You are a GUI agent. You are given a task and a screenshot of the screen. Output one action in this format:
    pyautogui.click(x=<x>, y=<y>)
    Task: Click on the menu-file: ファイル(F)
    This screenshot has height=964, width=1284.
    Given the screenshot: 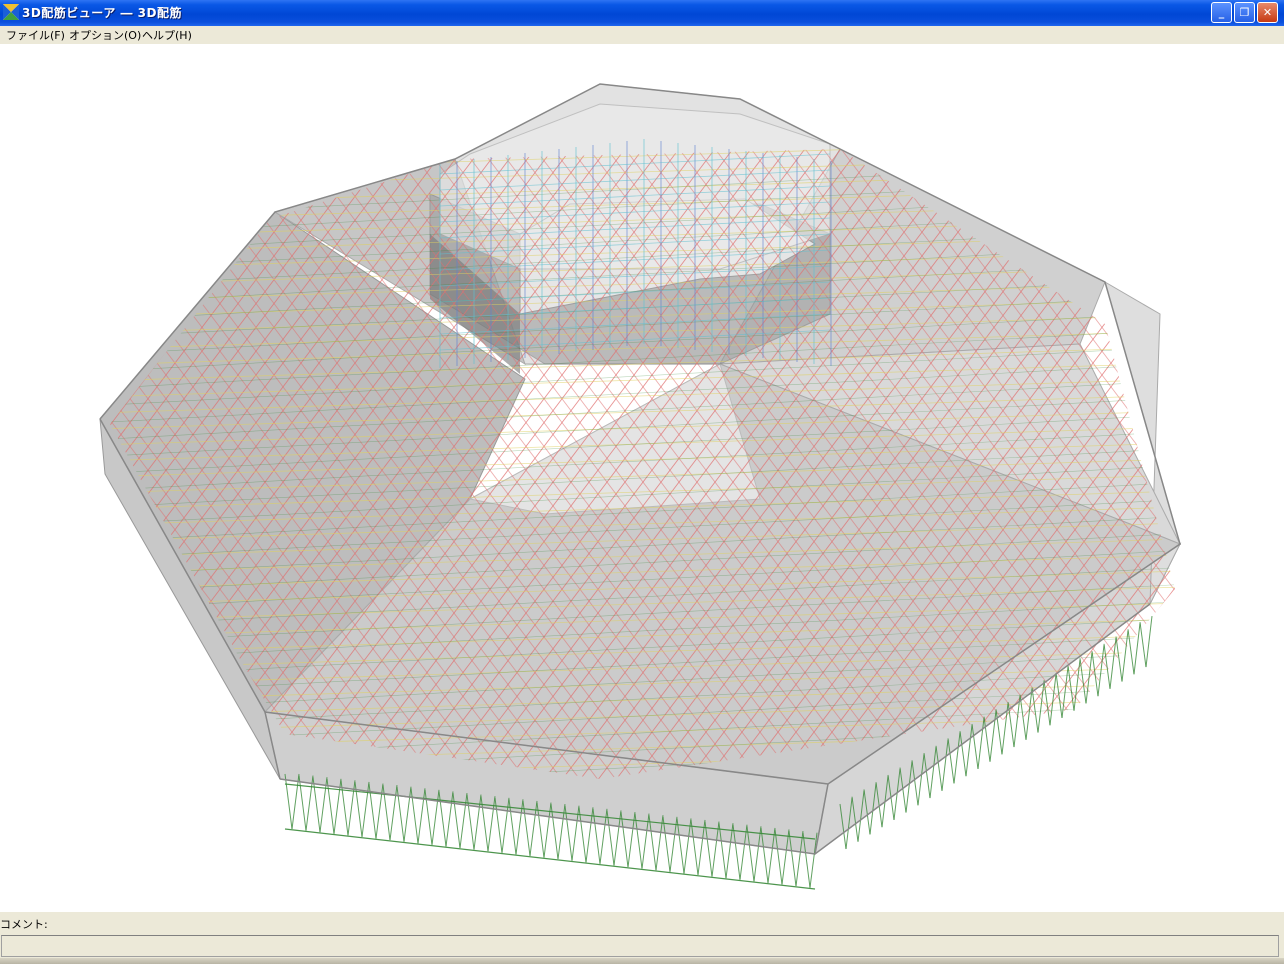 What is the action you would take?
    pyautogui.click(x=35, y=35)
    